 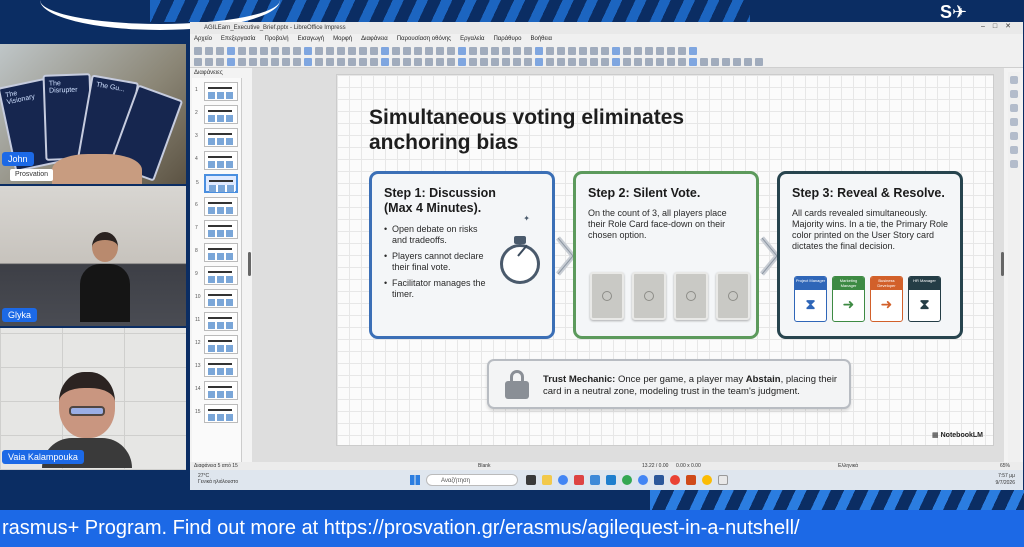 What do you see at coordinates (216, 344) in the screenshot?
I see `slide-thumbnail: 12` at bounding box center [216, 344].